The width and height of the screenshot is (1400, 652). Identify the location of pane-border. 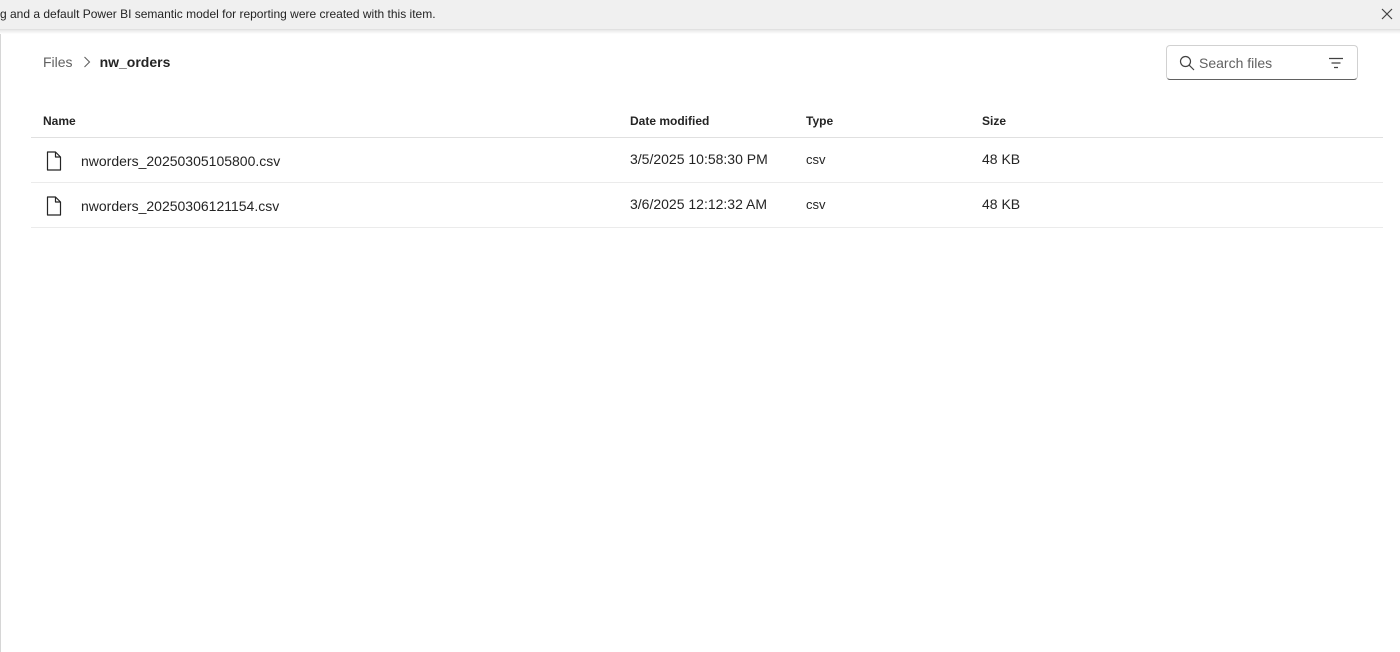
(0, 343).